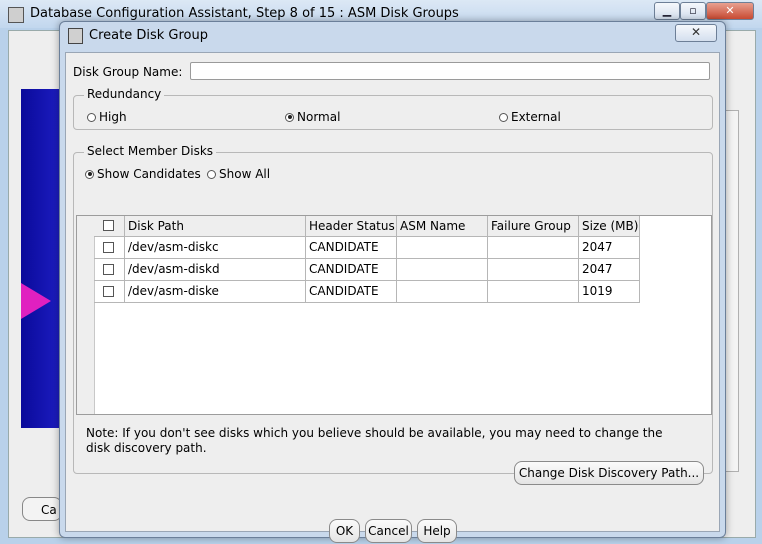 This screenshot has height=544, width=762. I want to click on radio-label: External, so click(536, 117).